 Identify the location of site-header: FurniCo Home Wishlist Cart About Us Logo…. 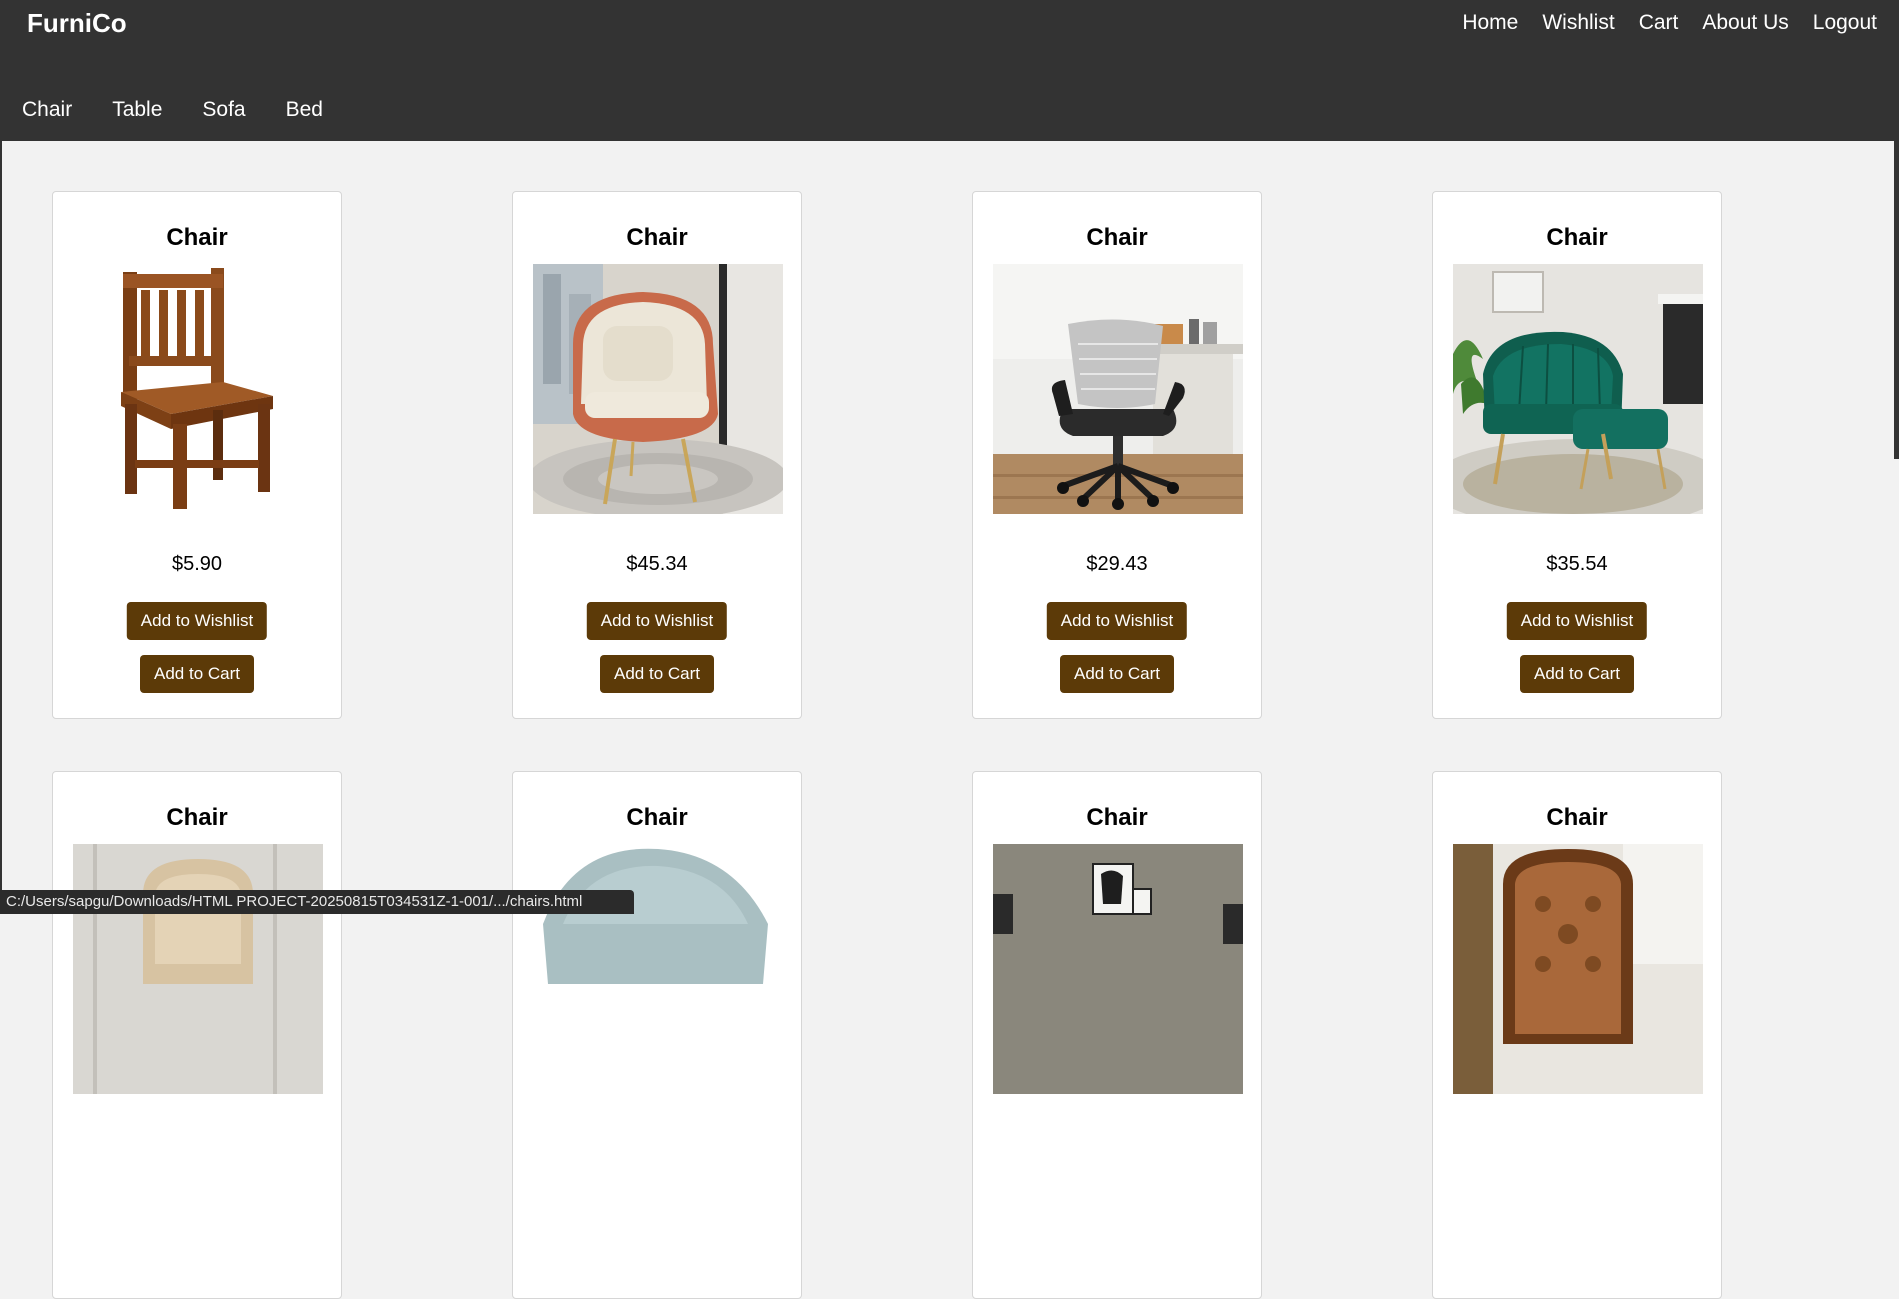
(949, 70).